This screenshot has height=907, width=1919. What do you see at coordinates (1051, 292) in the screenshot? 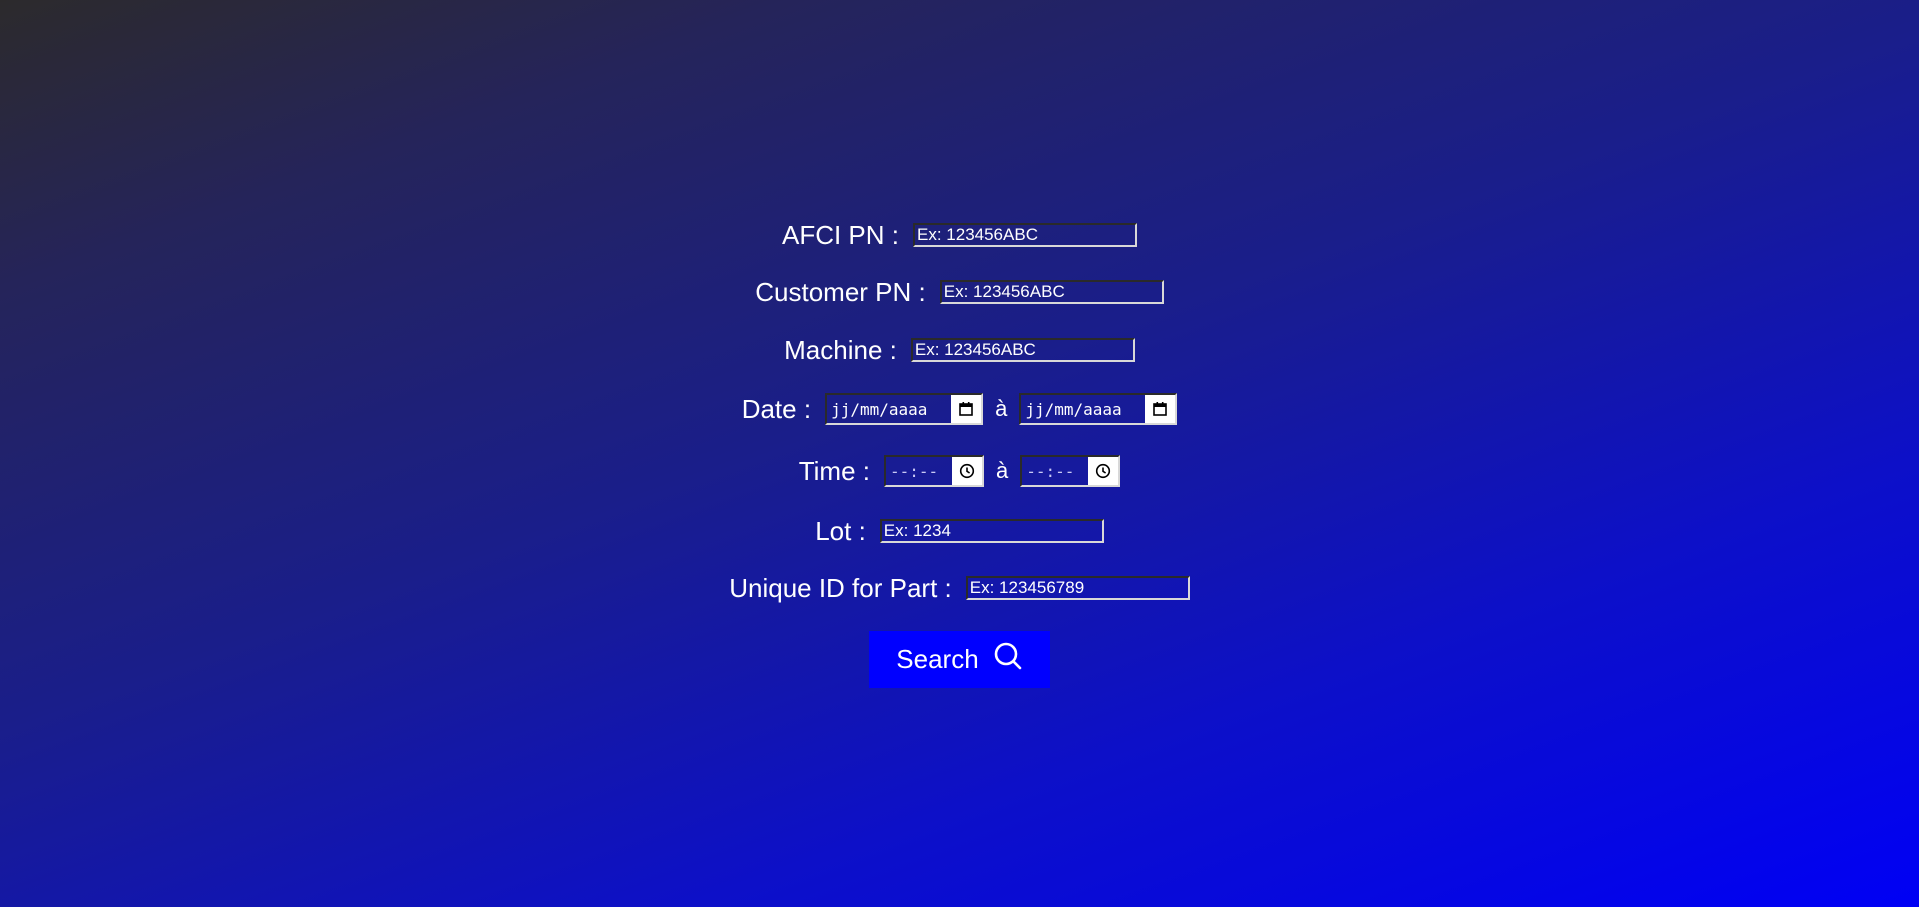
I see `customer-pn-input` at bounding box center [1051, 292].